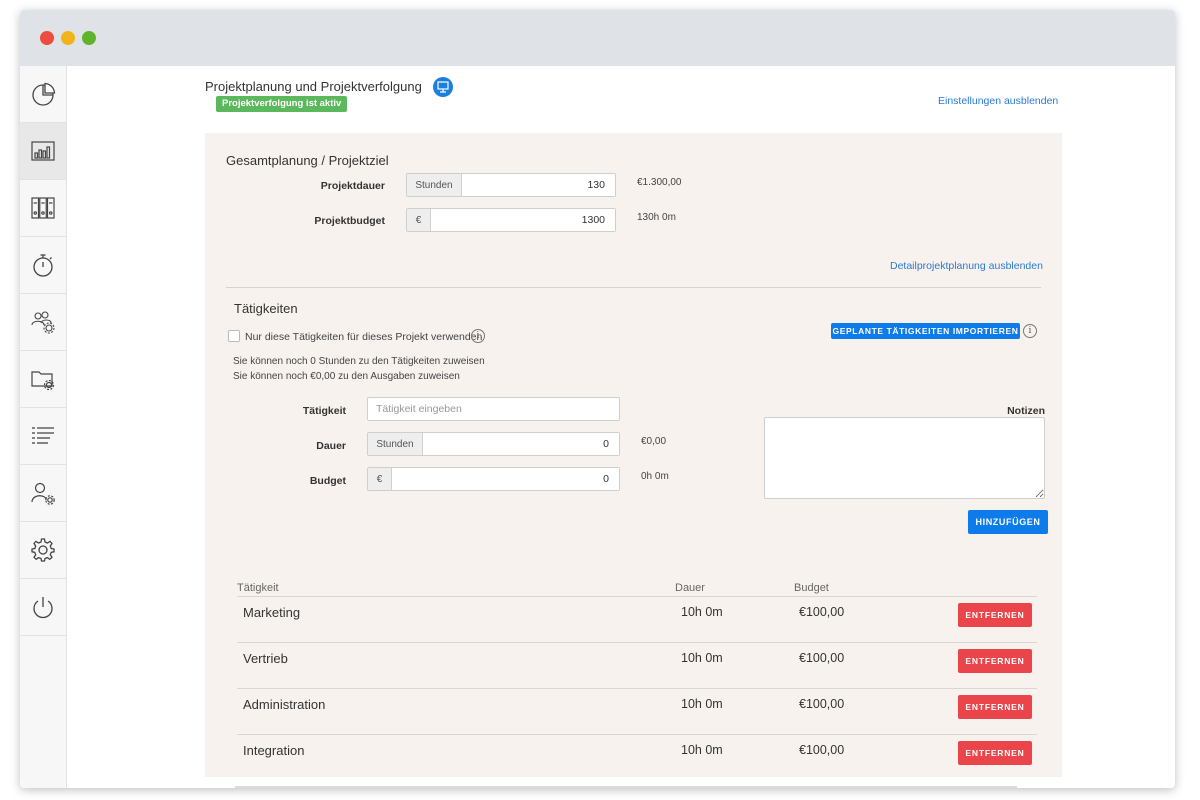 The image size is (1200, 800). Describe the element at coordinates (637, 619) in the screenshot. I see `table-row: Marketing 10h 0m €100,00 ENTFERNEN` at that location.